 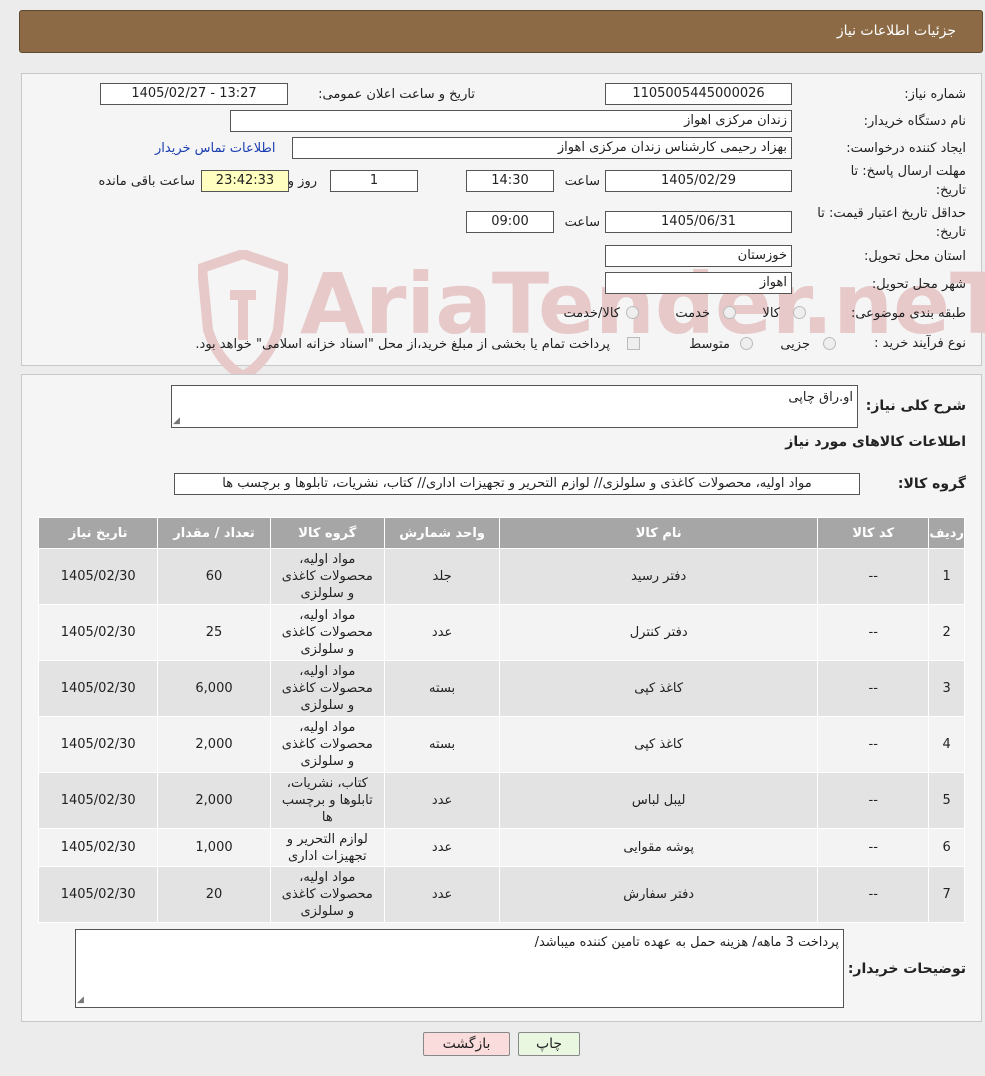 I want to click on province-label: استان محل تحویل:, so click(x=915, y=256).